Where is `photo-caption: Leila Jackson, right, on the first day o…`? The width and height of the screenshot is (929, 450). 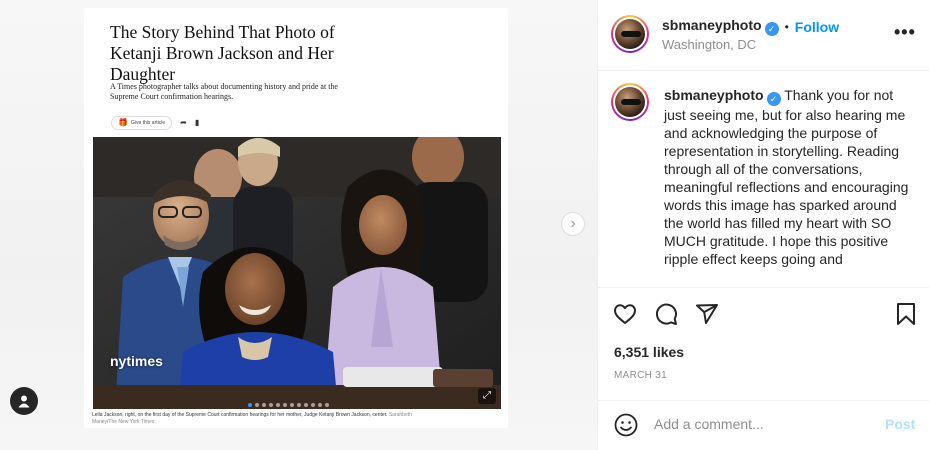
photo-caption: Leila Jackson, right, on the first day o… is located at coordinates (262, 419).